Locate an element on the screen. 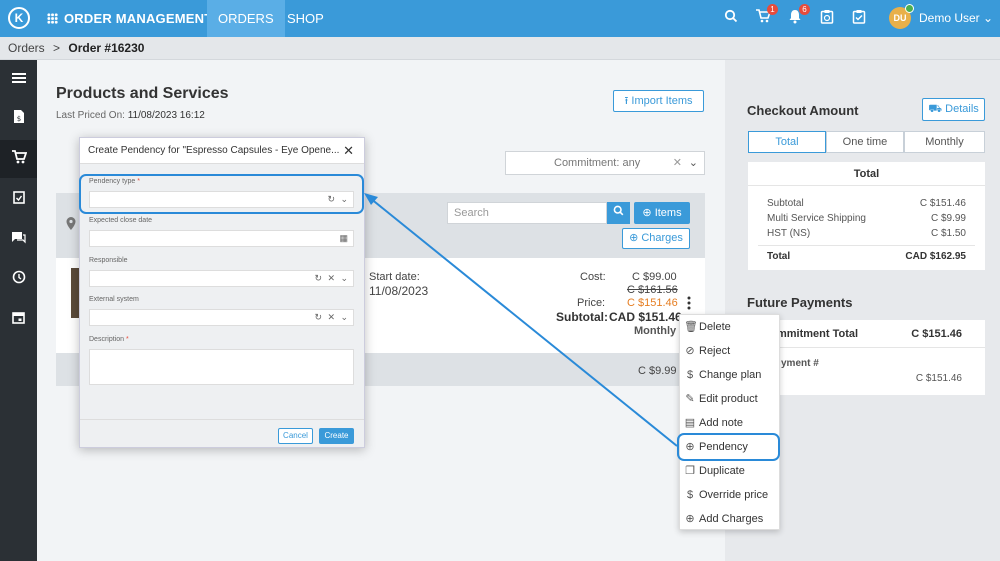 The image size is (1000, 561). tab-one-time: One time is located at coordinates (865, 142).